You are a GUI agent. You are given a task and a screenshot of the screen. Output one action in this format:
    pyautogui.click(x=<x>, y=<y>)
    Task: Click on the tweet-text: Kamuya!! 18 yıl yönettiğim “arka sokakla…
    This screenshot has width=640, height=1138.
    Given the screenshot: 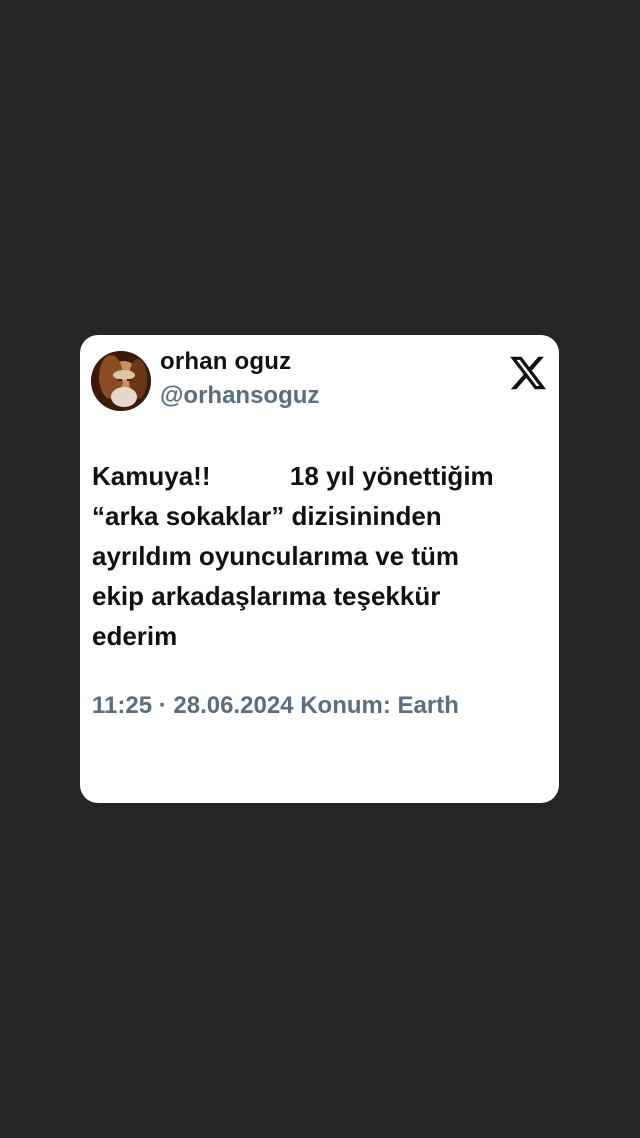 What is the action you would take?
    pyautogui.click(x=293, y=556)
    